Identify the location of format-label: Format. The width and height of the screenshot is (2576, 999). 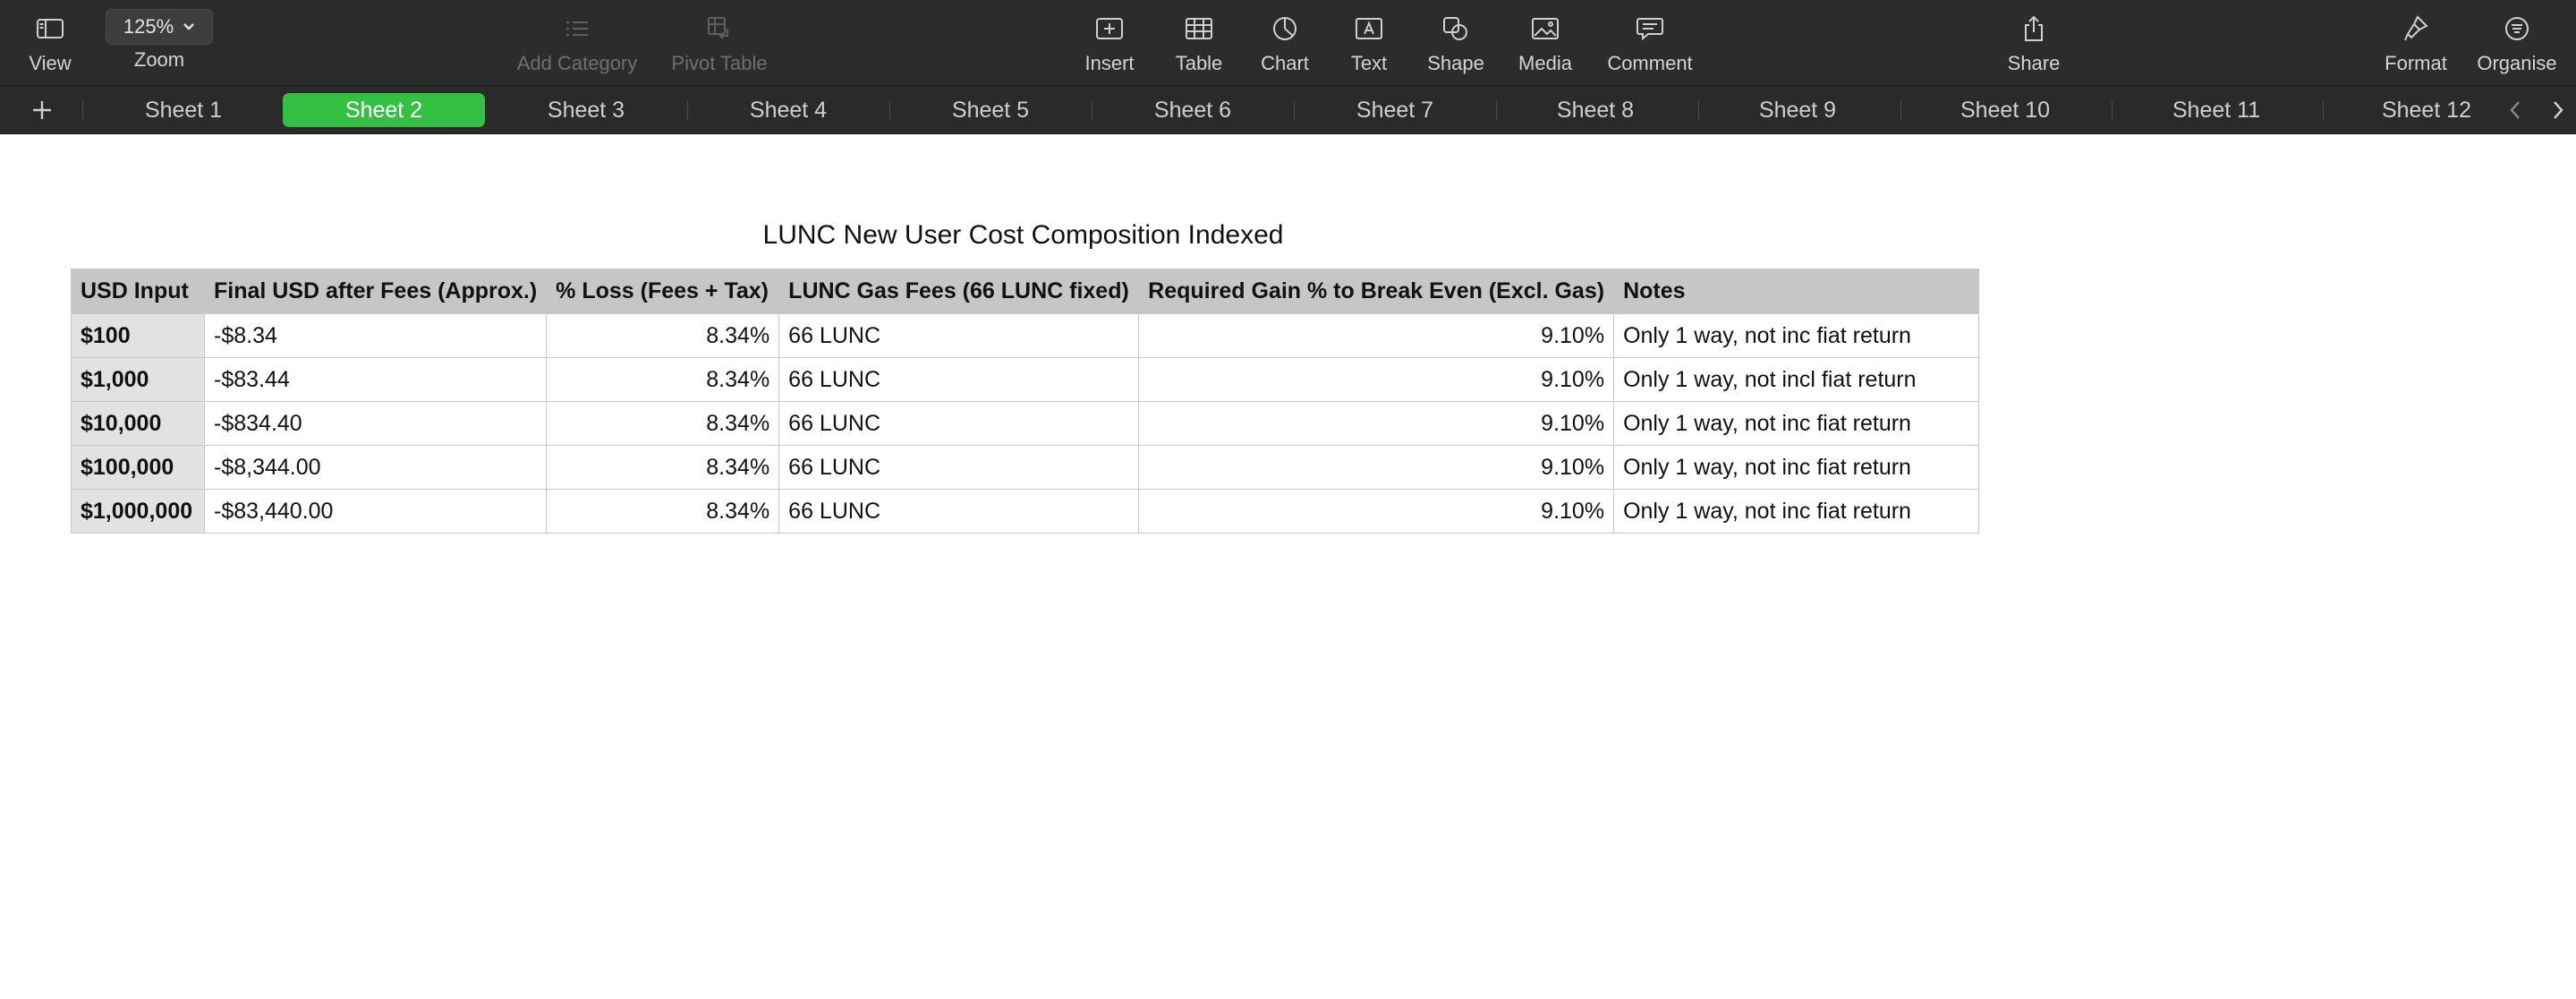
(2416, 63).